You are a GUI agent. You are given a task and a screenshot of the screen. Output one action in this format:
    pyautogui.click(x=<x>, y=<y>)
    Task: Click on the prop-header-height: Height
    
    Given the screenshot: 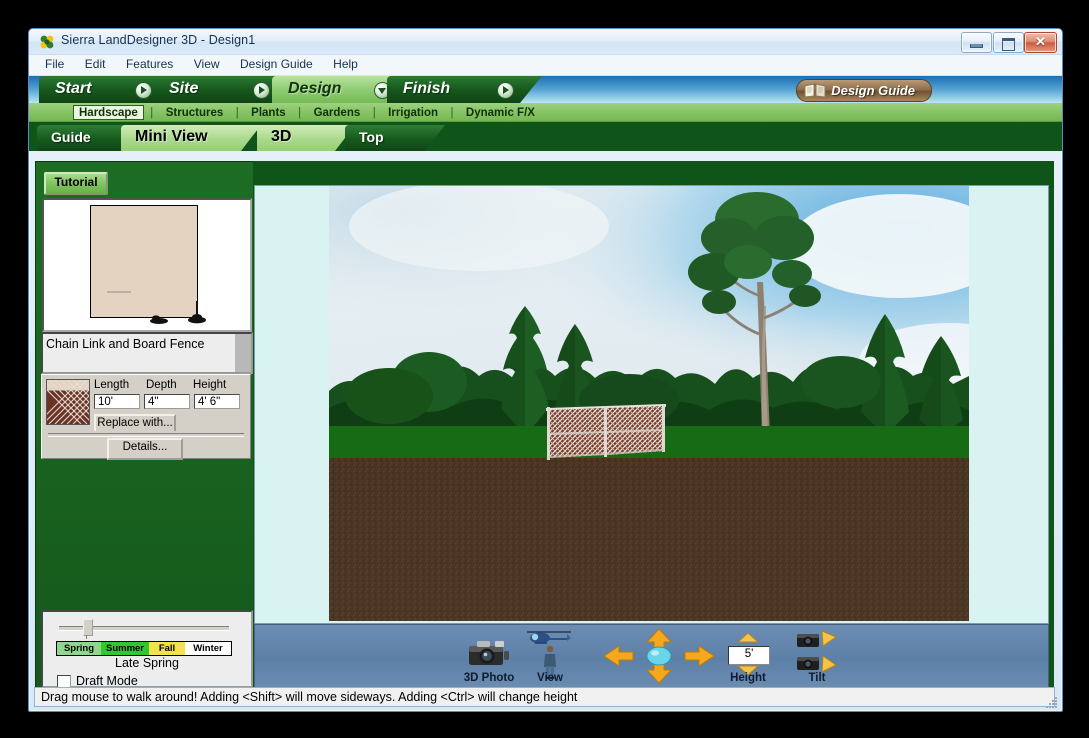 What is the action you would take?
    pyautogui.click(x=210, y=385)
    